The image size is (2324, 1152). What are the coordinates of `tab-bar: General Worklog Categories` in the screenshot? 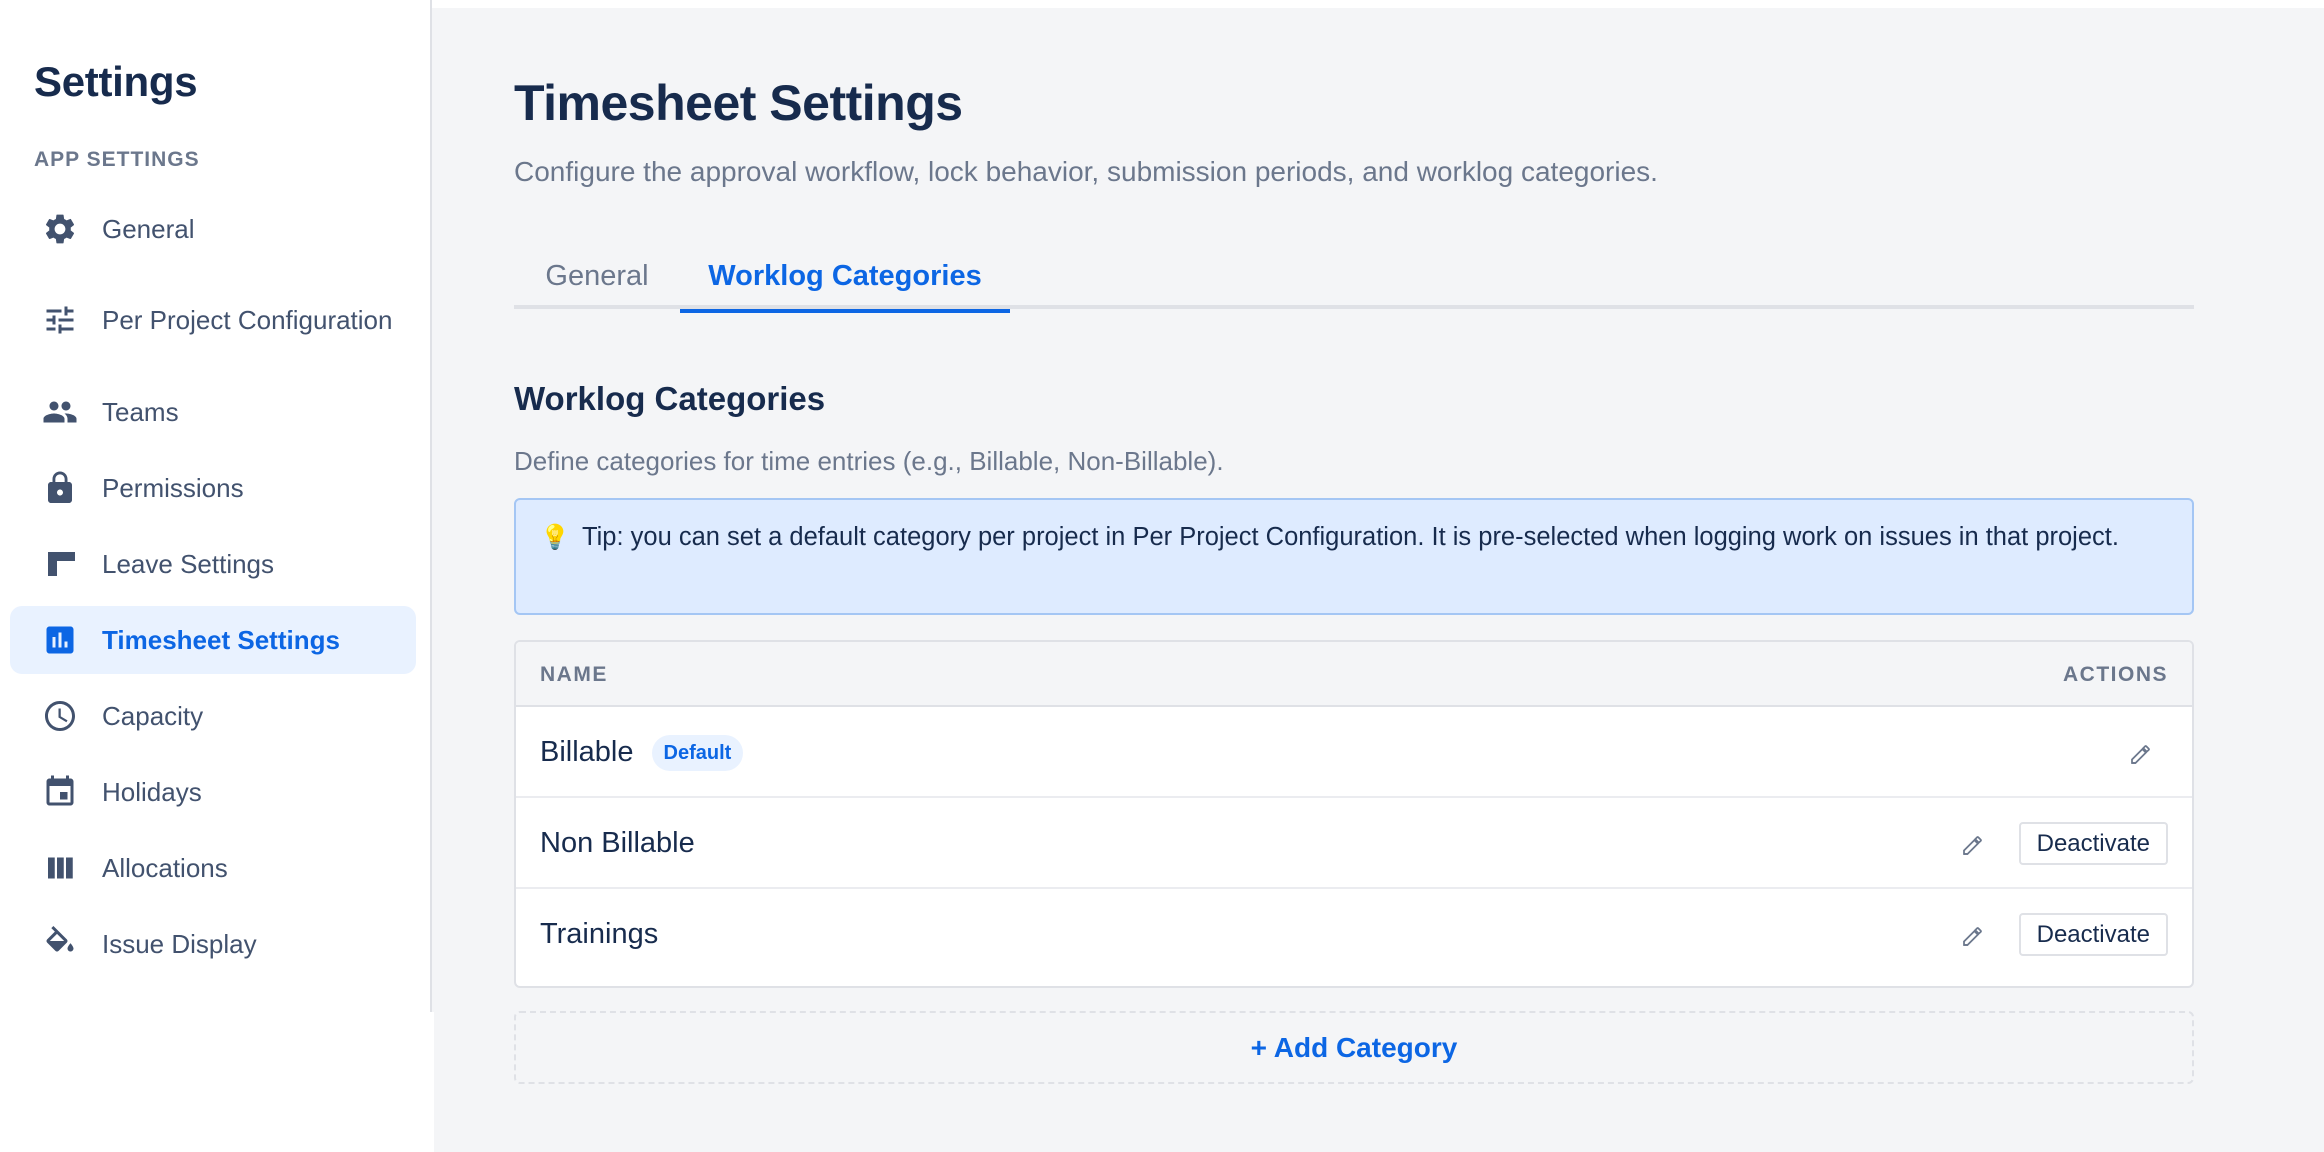 It's located at (1354, 278).